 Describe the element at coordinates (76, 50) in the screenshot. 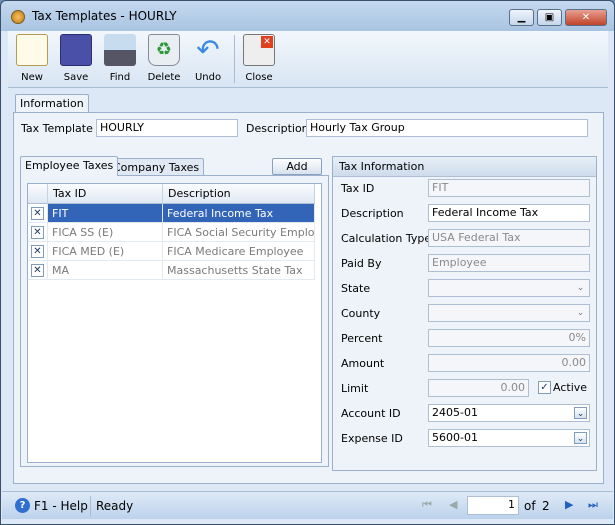

I see `floppy-disk-icon` at that location.